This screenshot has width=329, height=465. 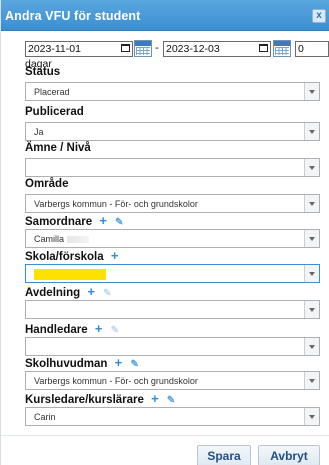 What do you see at coordinates (172, 238) in the screenshot?
I see `samordnare-select: Camilla` at bounding box center [172, 238].